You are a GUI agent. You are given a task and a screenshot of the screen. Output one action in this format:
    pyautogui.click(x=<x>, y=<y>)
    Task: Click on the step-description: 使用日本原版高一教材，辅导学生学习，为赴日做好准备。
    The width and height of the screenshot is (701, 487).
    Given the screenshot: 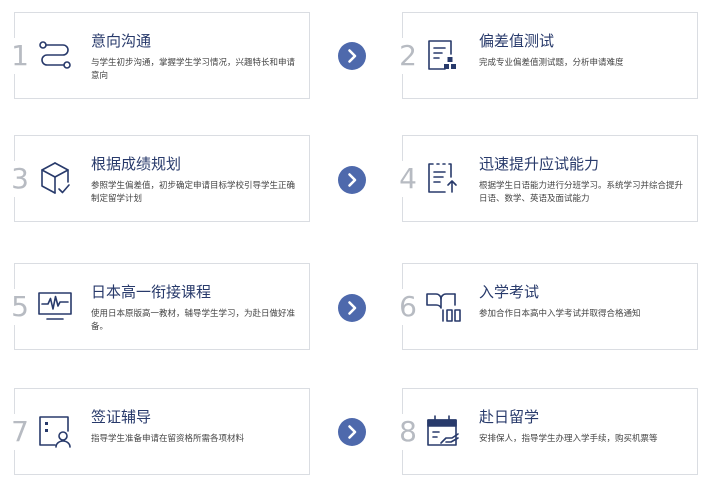 What is the action you would take?
    pyautogui.click(x=193, y=320)
    